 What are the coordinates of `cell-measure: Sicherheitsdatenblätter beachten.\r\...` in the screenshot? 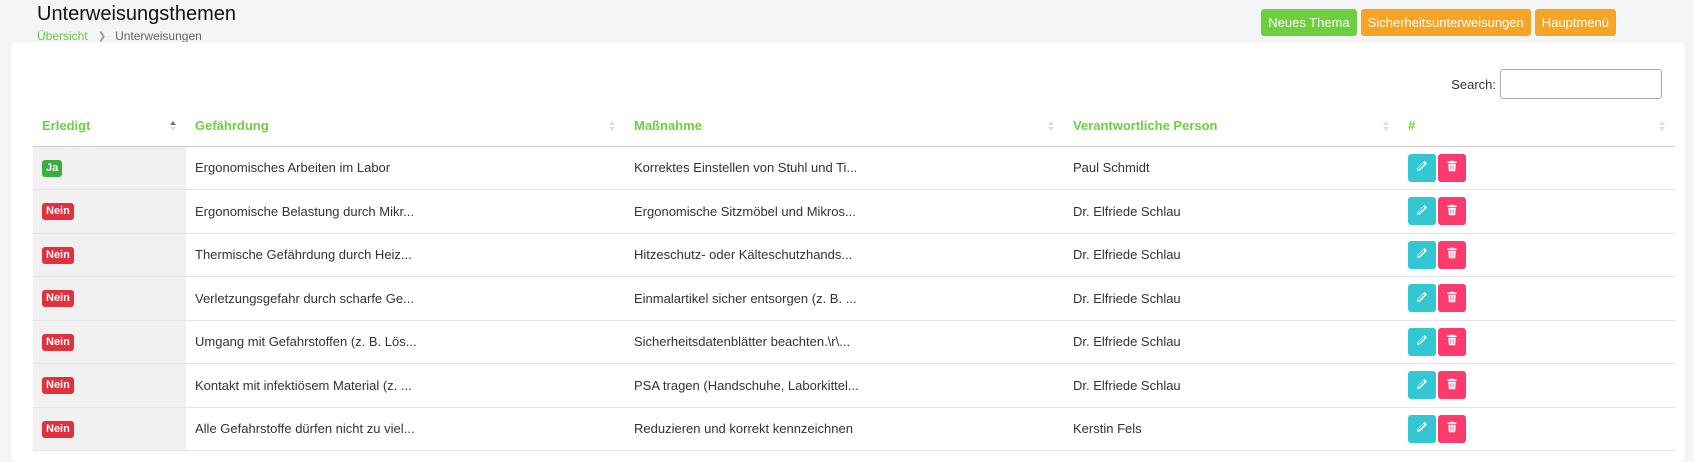 It's located at (844, 342).